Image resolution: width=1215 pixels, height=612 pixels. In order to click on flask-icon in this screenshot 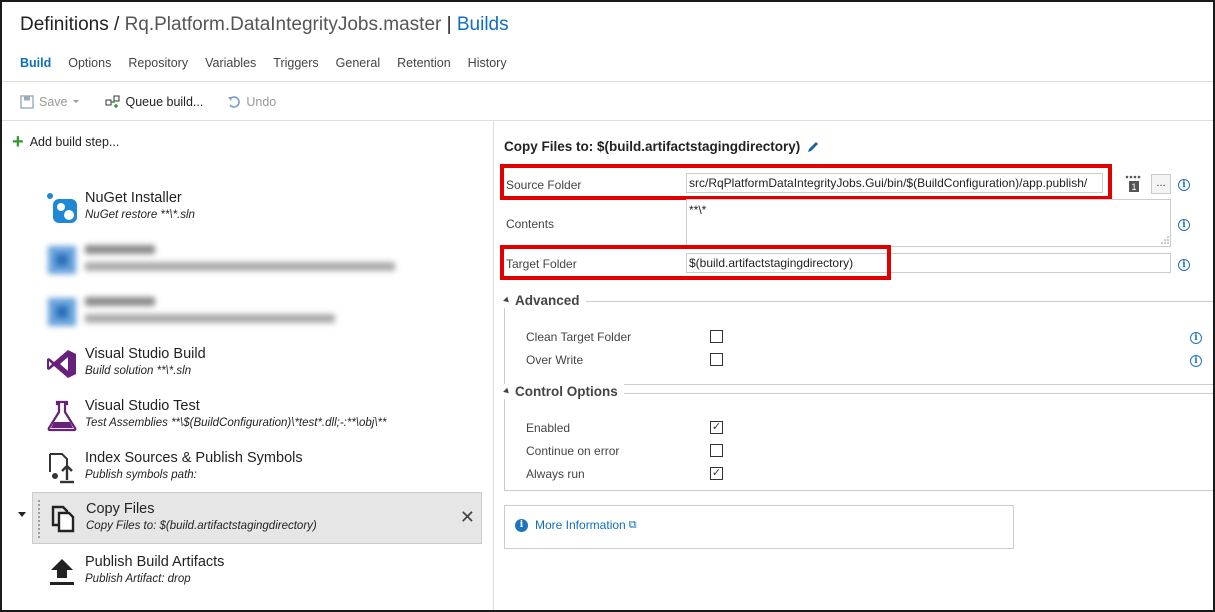, I will do `click(62, 416)`.